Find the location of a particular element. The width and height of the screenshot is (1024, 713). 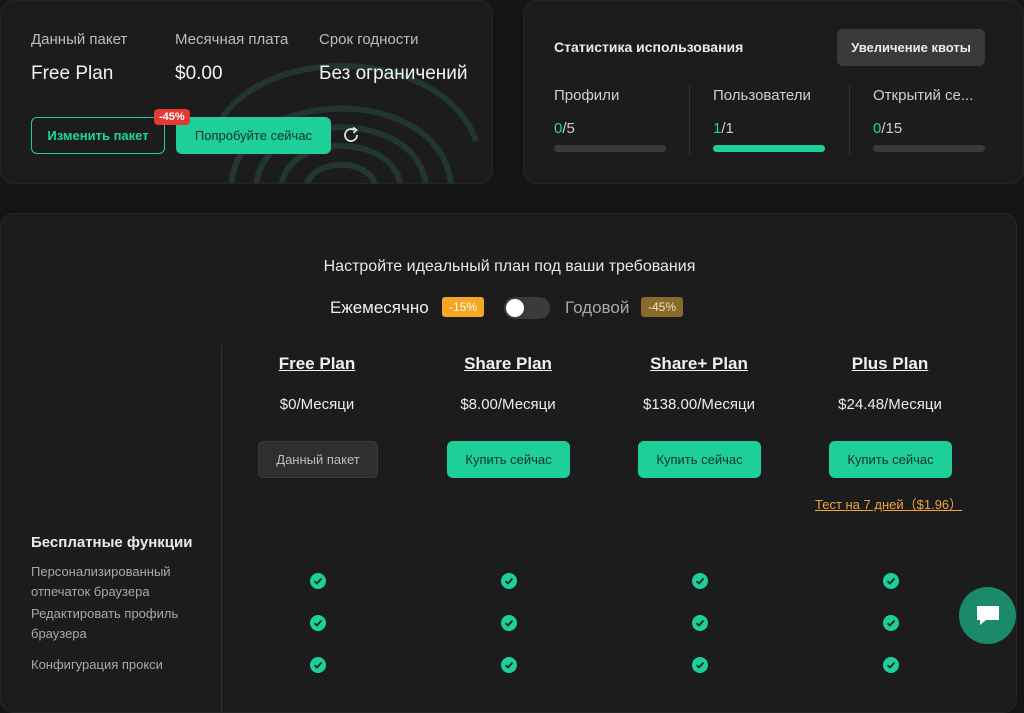

stat-name: Профили is located at coordinates (587, 95).